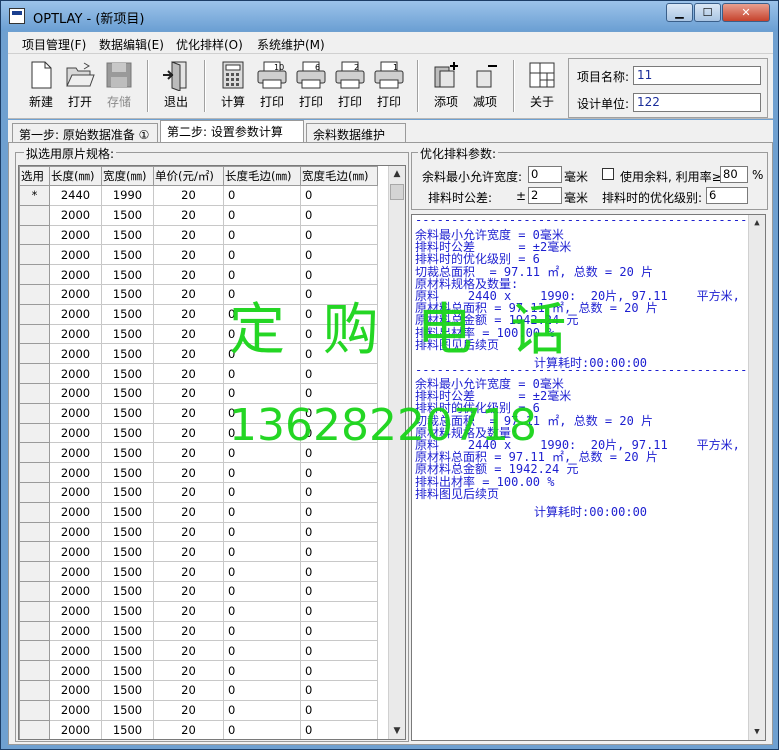  Describe the element at coordinates (75, 195) in the screenshot. I see `table-cell: 2440` at that location.